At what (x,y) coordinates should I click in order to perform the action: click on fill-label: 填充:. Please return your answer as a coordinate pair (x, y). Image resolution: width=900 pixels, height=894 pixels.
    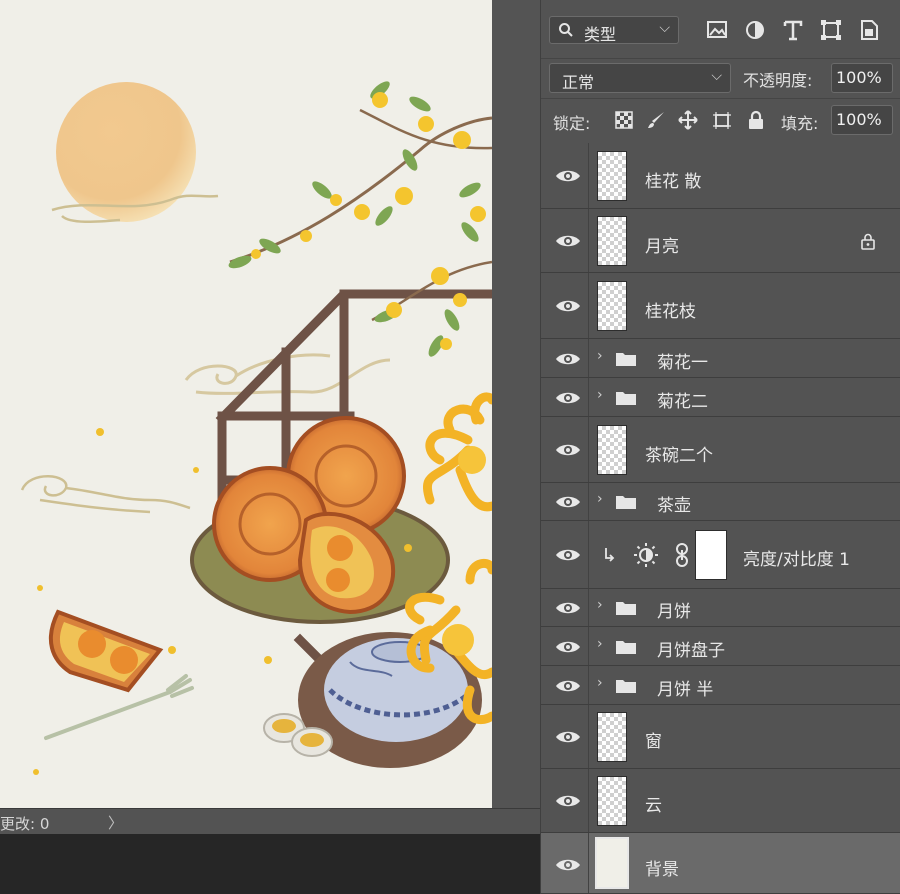
    Looking at the image, I should click on (800, 123).